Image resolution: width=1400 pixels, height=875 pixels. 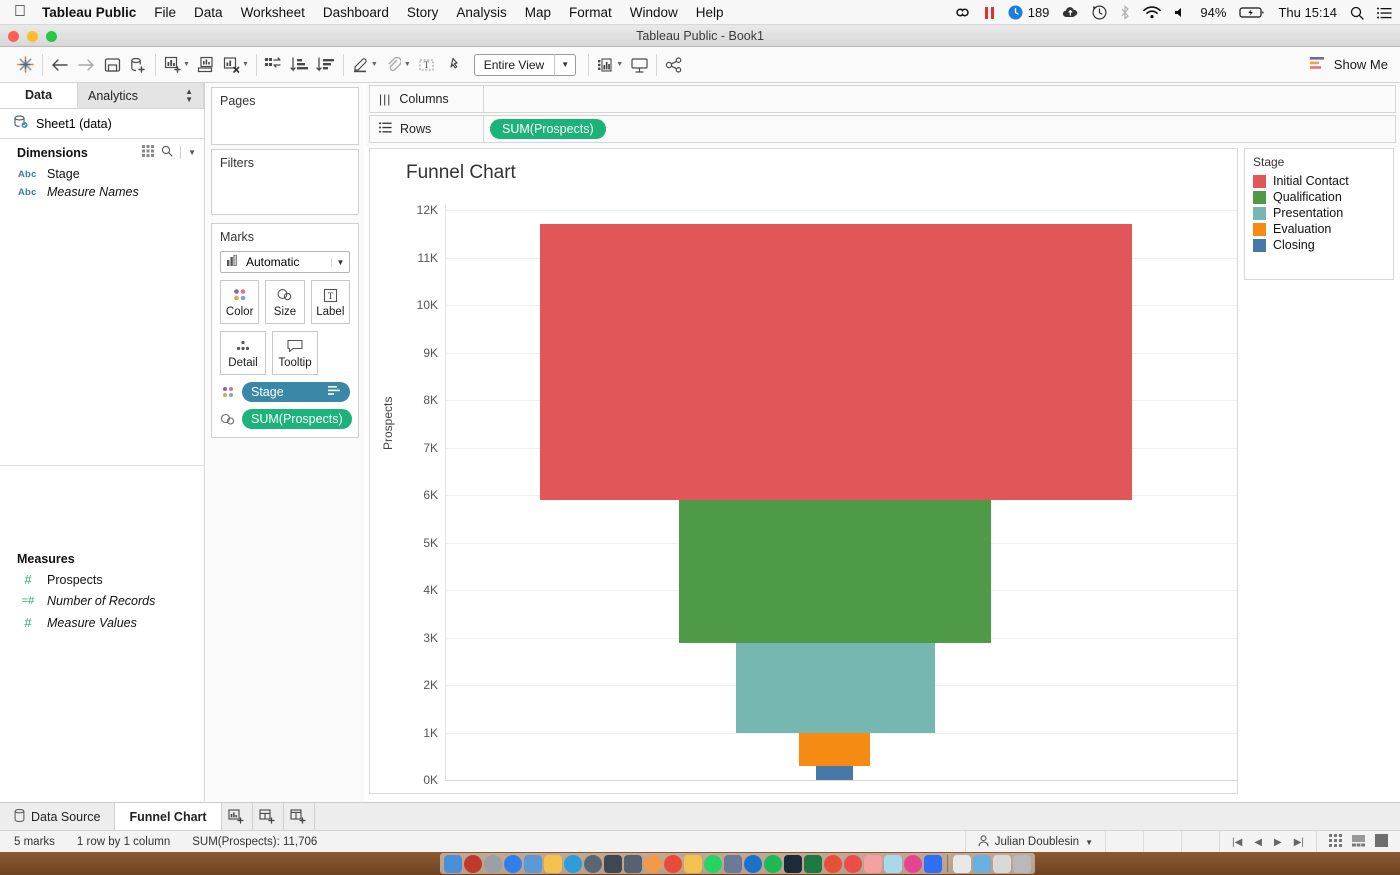 What do you see at coordinates (1258, 842) in the screenshot?
I see `prev-page-icon: ◀` at bounding box center [1258, 842].